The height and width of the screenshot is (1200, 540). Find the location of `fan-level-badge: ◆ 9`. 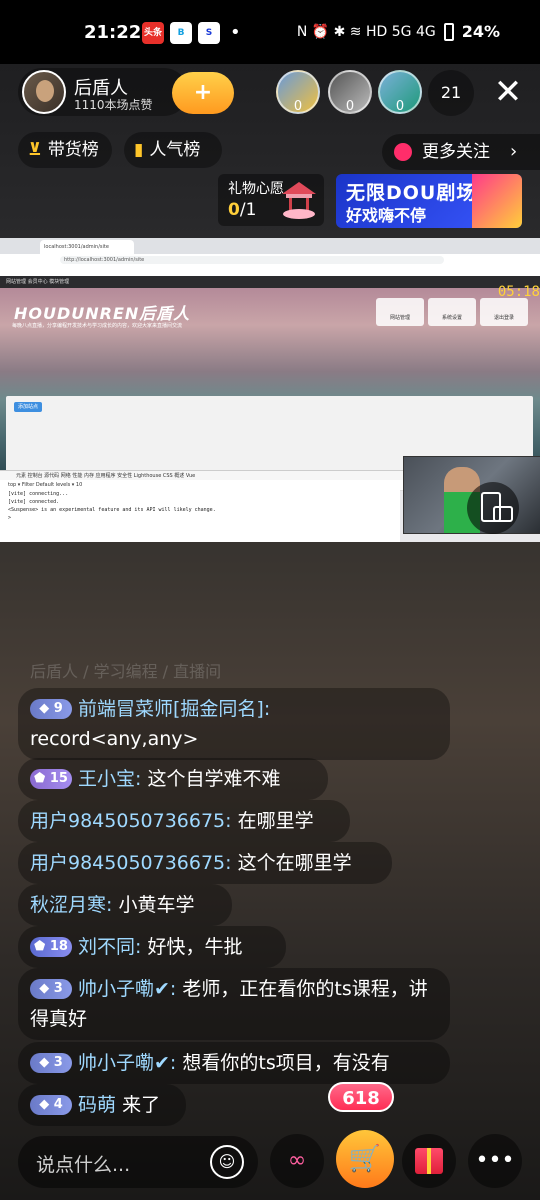

fan-level-badge: ◆ 9 is located at coordinates (51, 709).